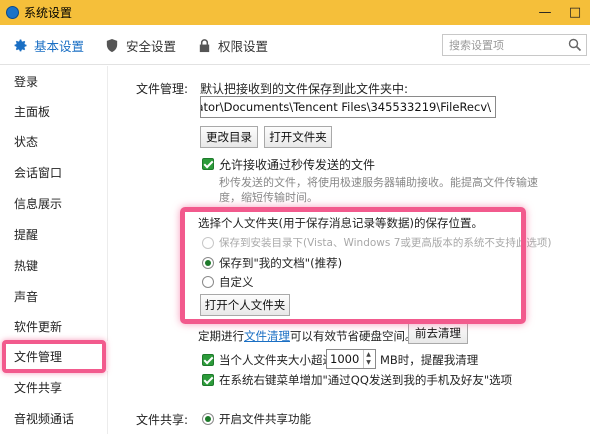 Image resolution: width=590 pixels, height=434 pixels. I want to click on custom-location-label: 自定义, so click(236, 282).